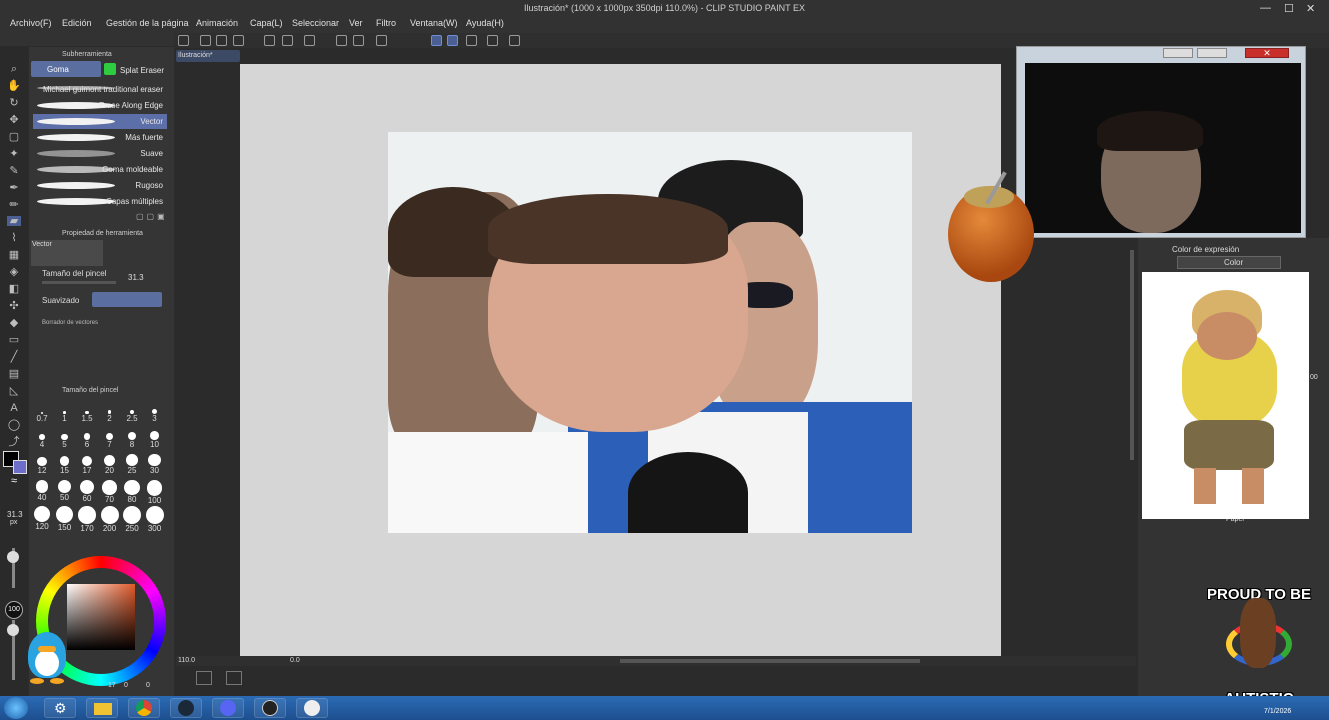 The width and height of the screenshot is (1329, 720). I want to click on save-icon, so click(238, 40).